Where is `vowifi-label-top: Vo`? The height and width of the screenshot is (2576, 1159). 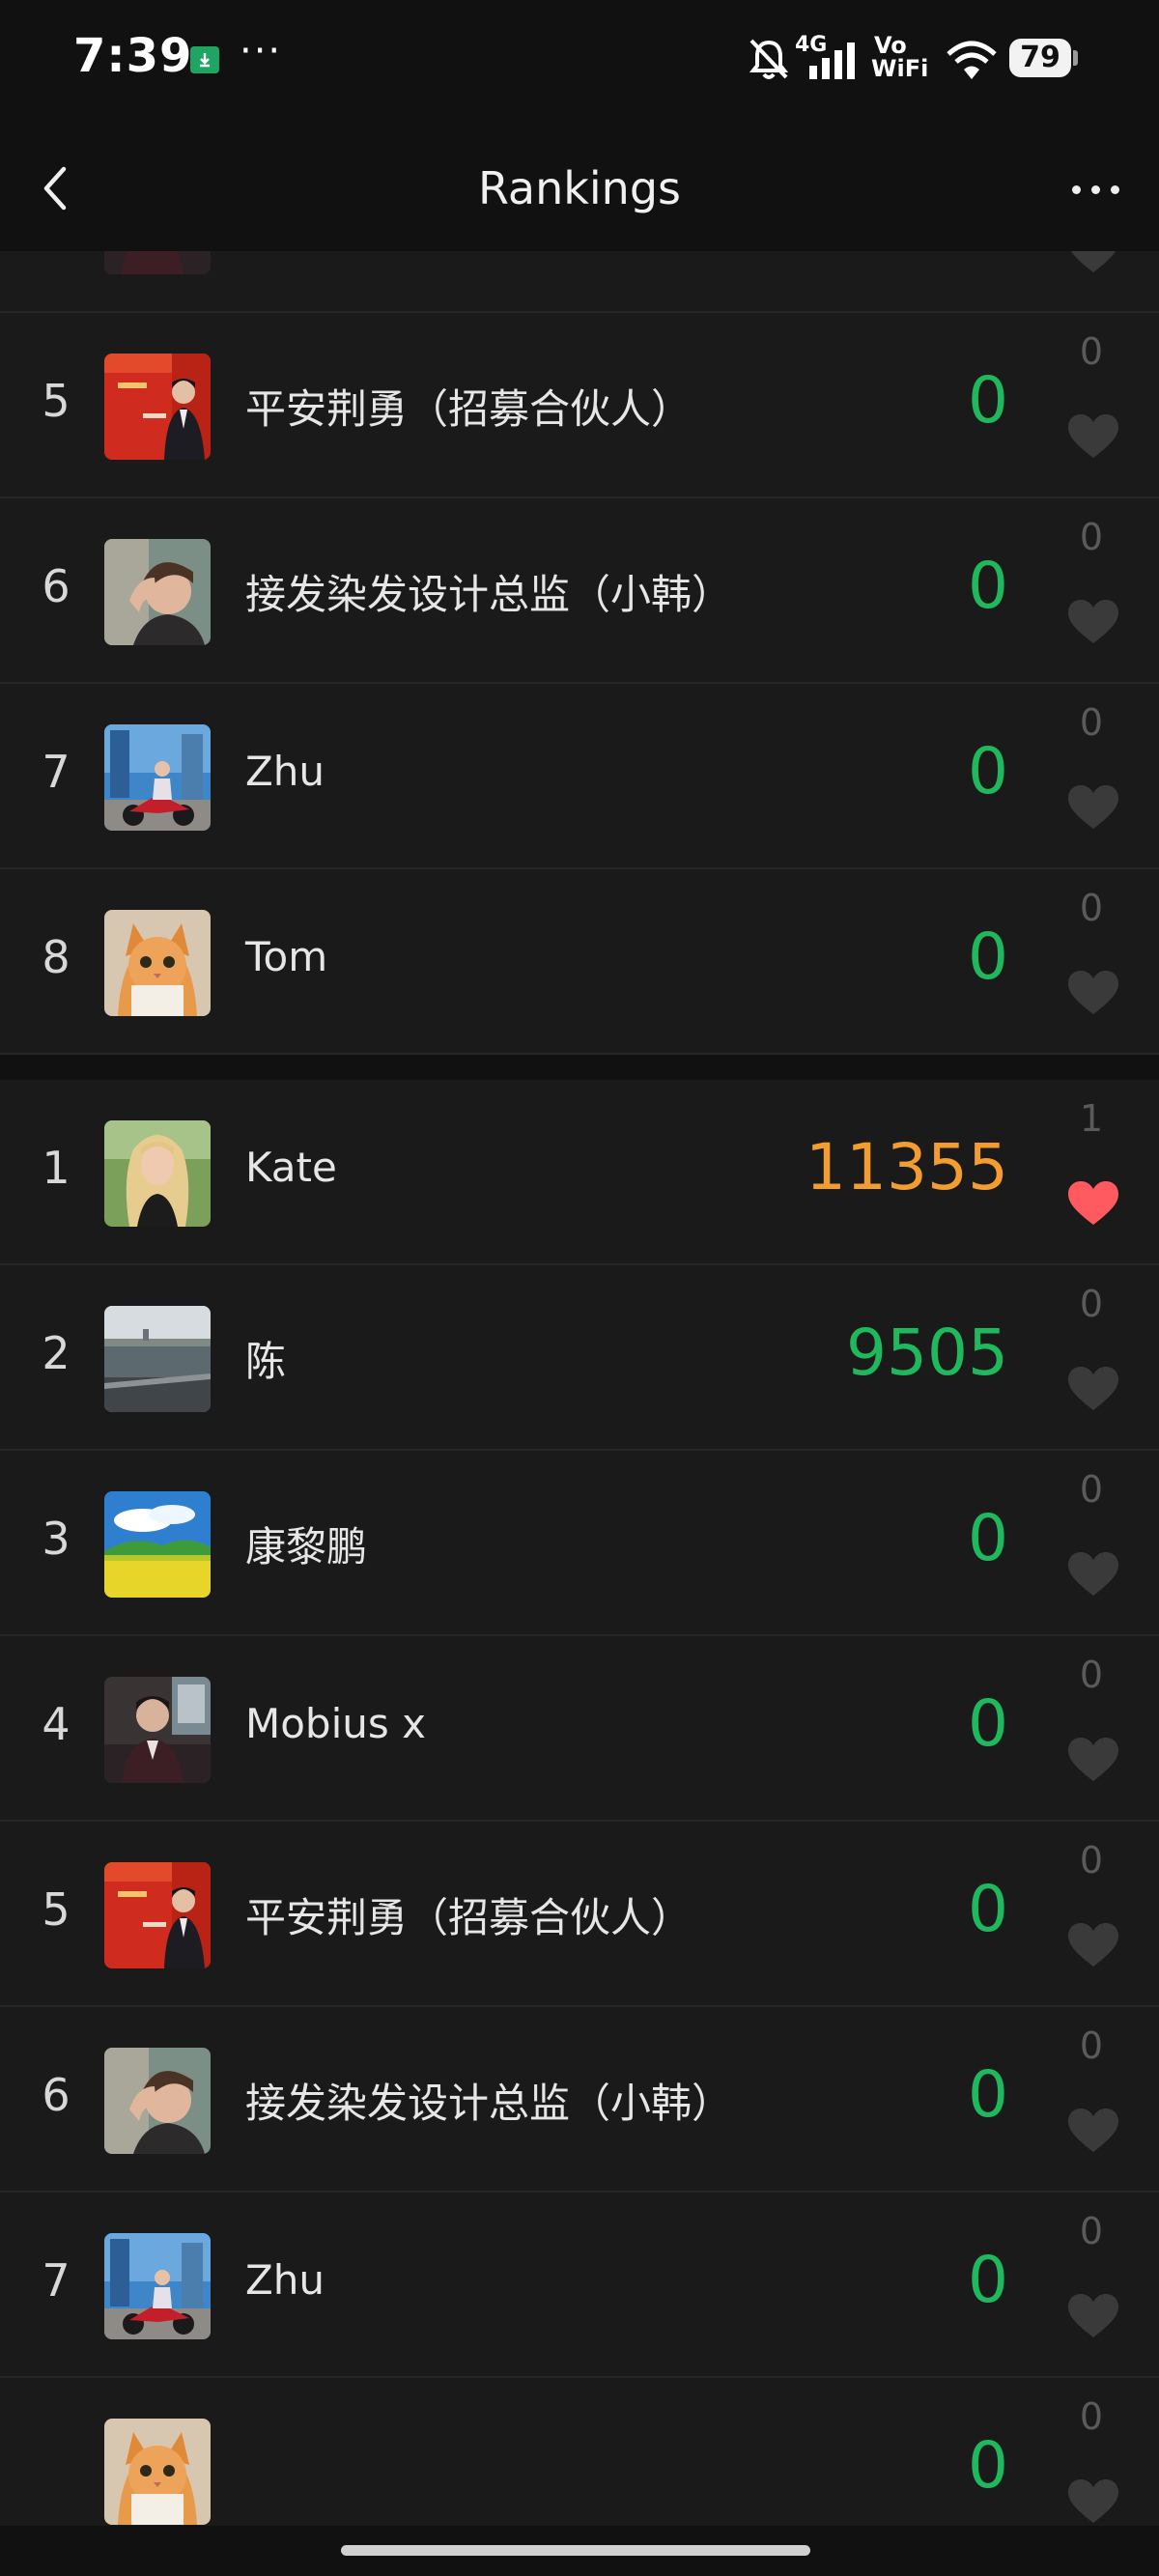
vowifi-label-top: Vo is located at coordinates (890, 45).